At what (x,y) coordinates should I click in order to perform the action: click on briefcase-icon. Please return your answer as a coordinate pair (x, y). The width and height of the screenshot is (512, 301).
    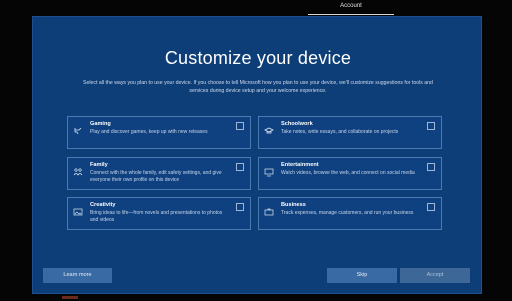
    Looking at the image, I should click on (269, 210).